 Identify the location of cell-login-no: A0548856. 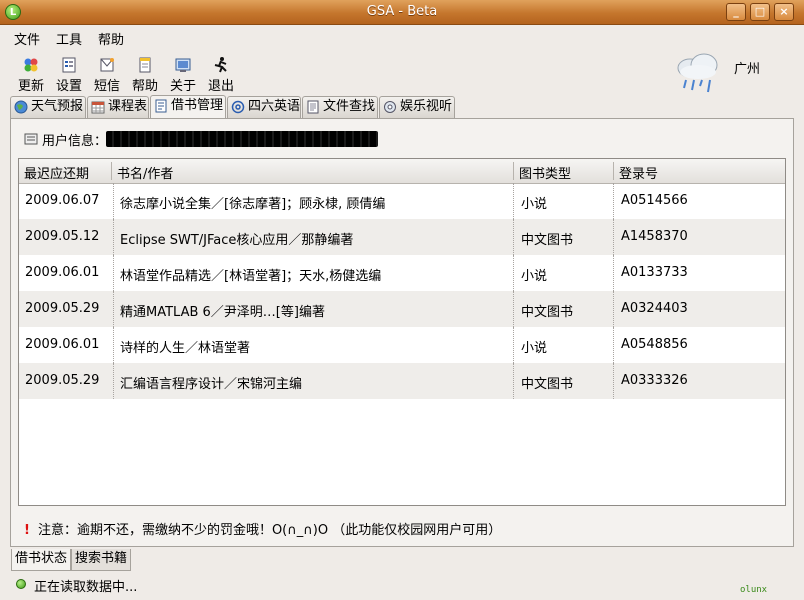
(654, 344).